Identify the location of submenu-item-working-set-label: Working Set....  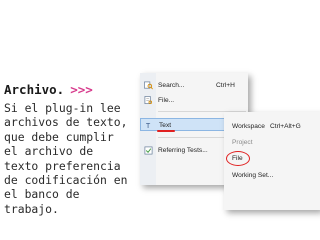
(253, 175).